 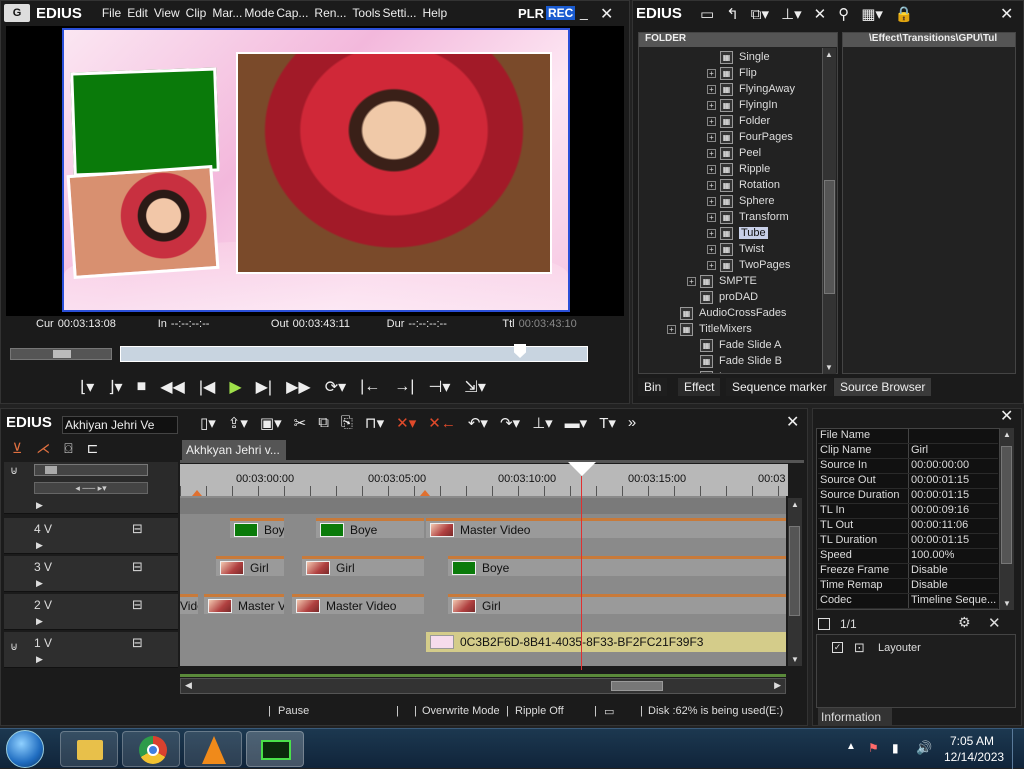 What do you see at coordinates (474, 387) in the screenshot?
I see `export-icon: ⇲▾` at bounding box center [474, 387].